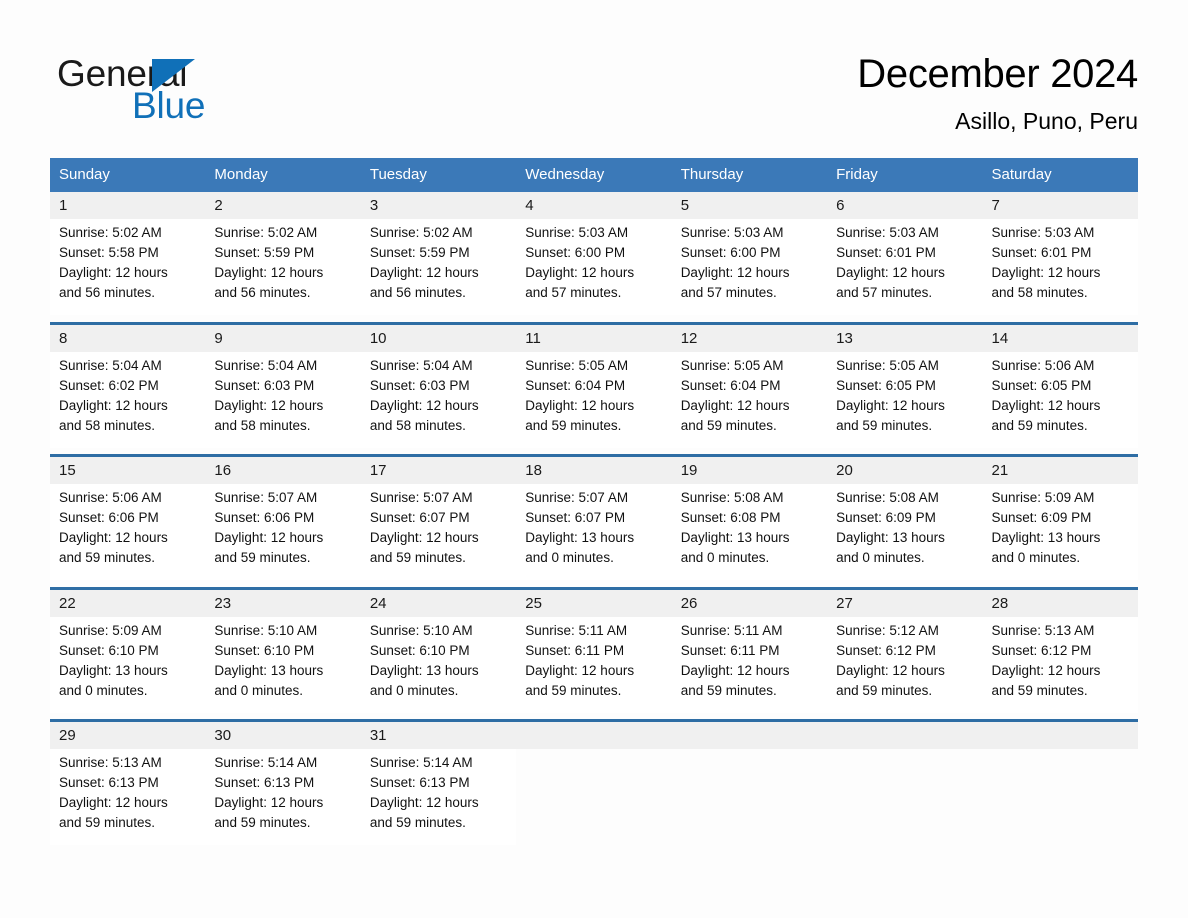 The width and height of the screenshot is (1188, 918). What do you see at coordinates (997, 74) in the screenshot?
I see `page-title: December 2024` at bounding box center [997, 74].